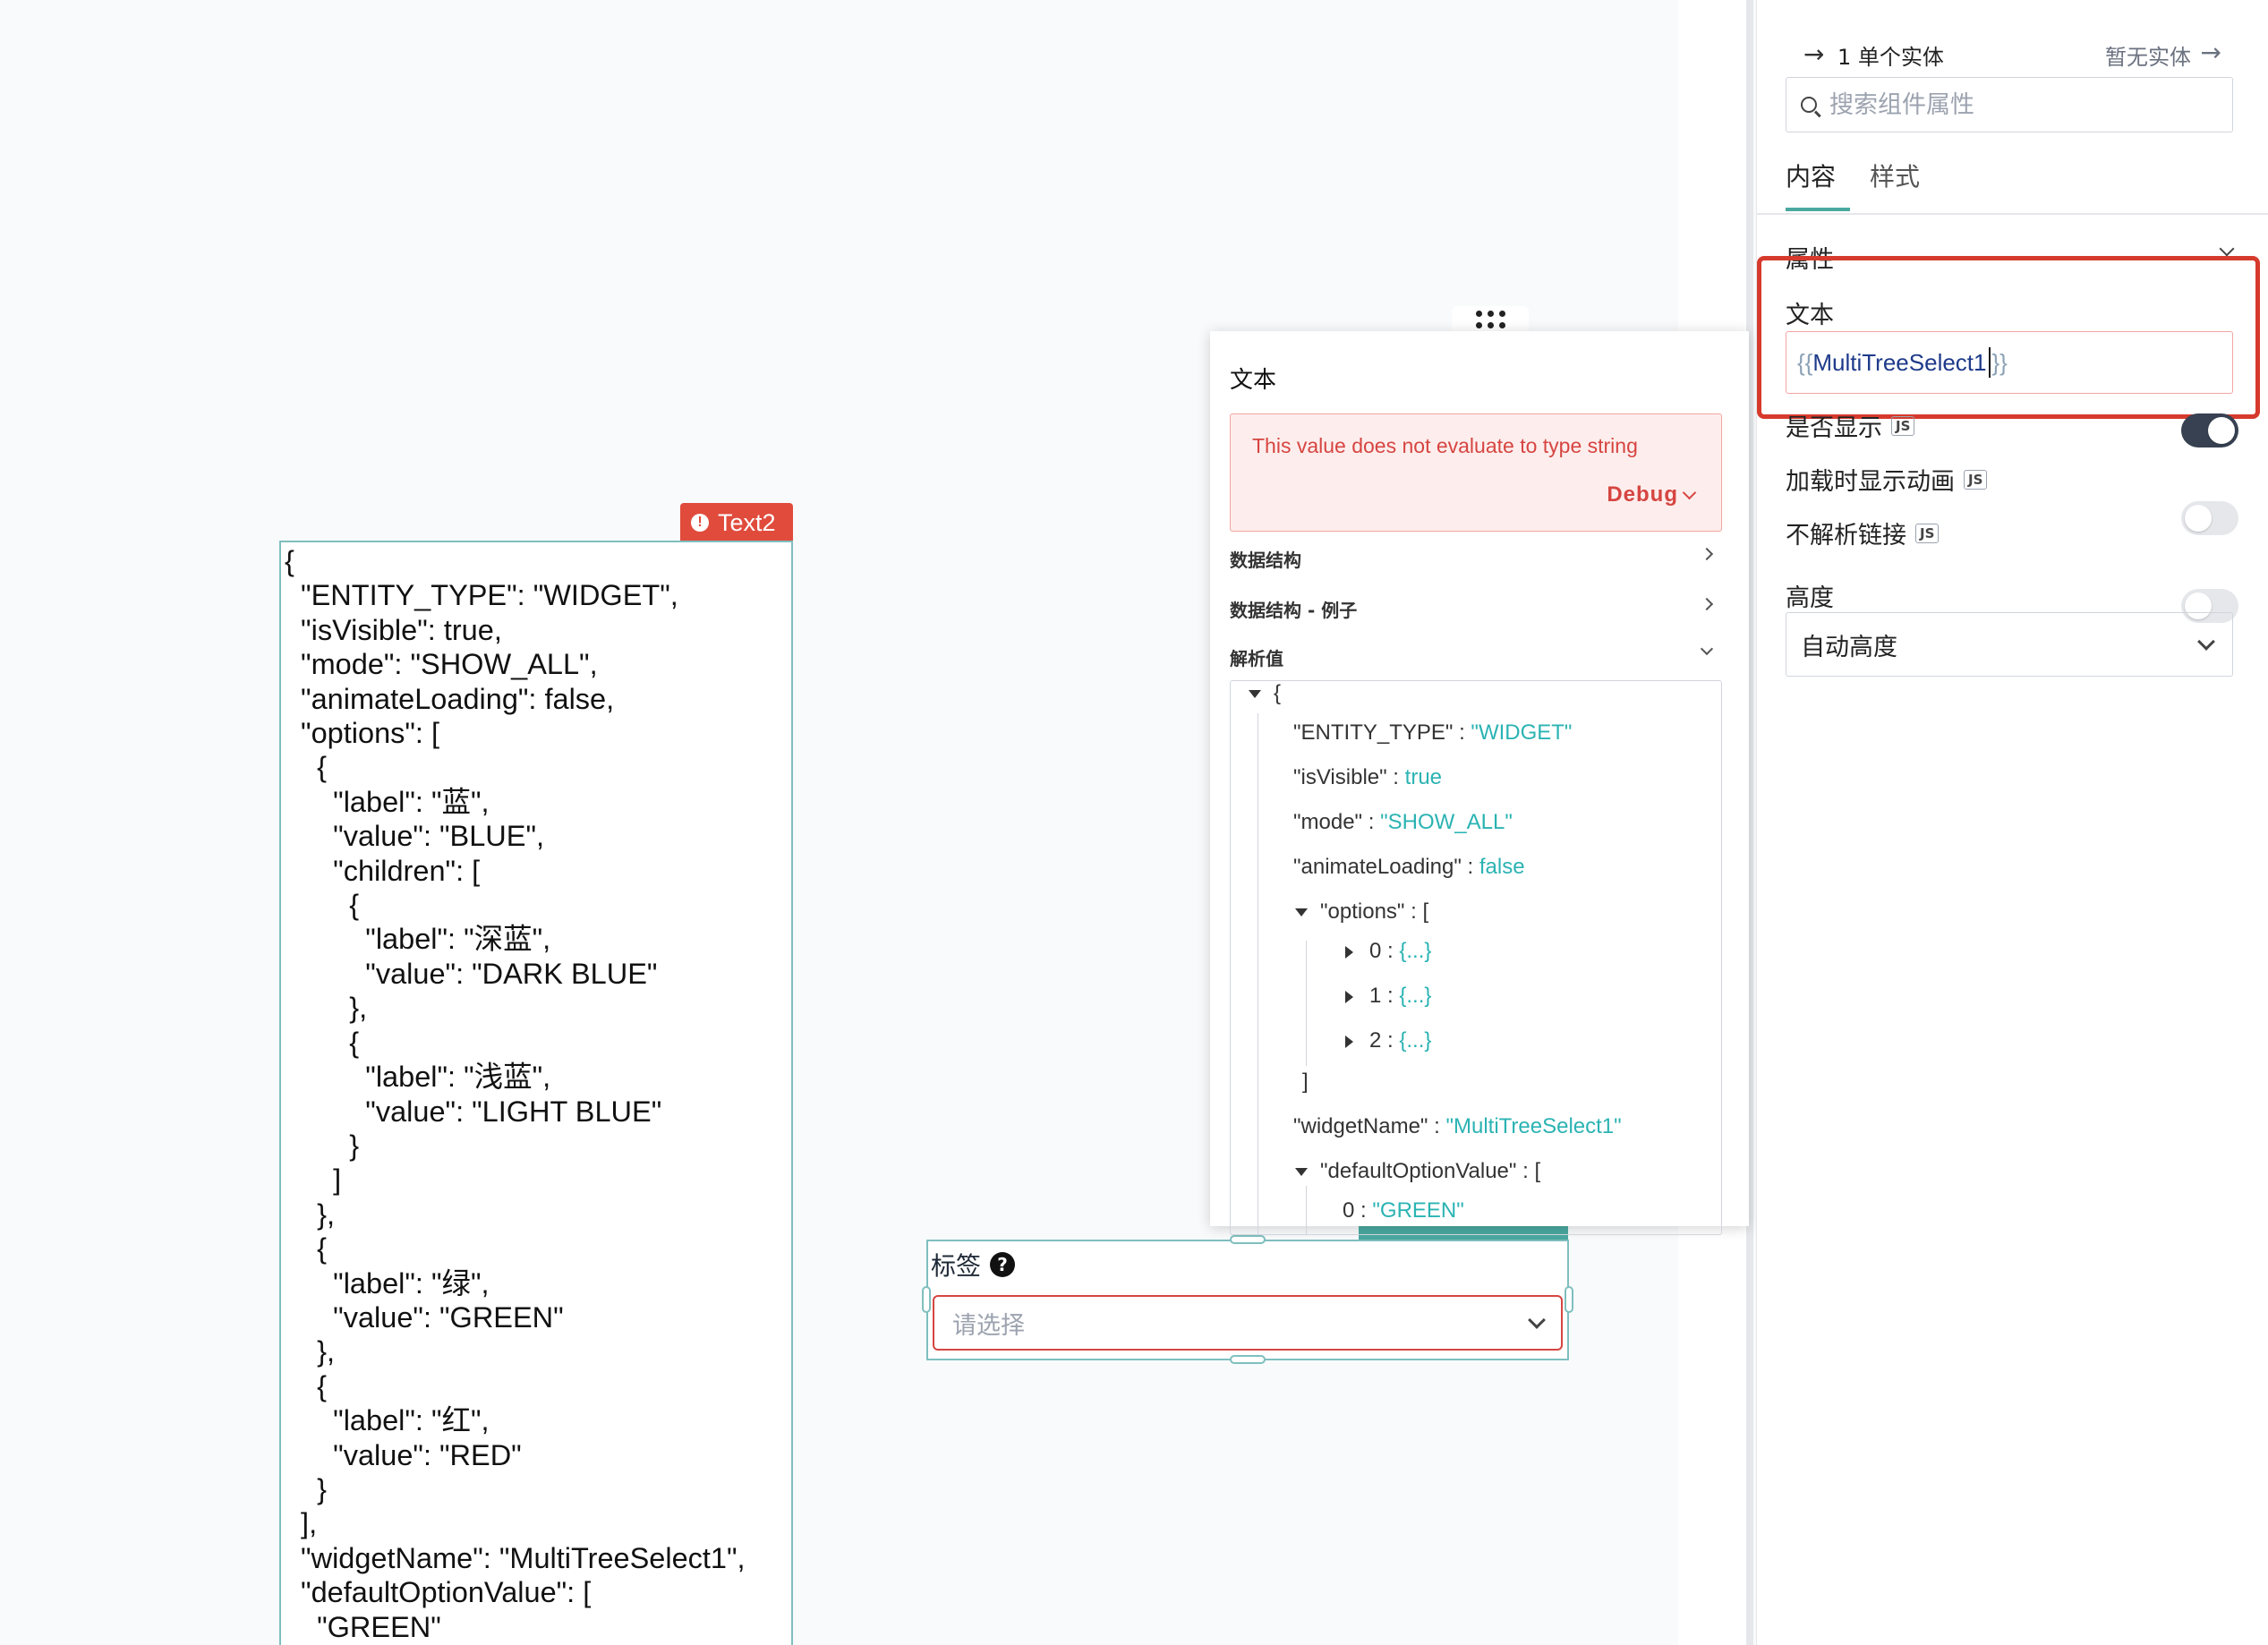 The width and height of the screenshot is (2268, 1645). What do you see at coordinates (1403, 822) in the screenshot?
I see `tree-row: "mode" : "SHOW_ALL"` at bounding box center [1403, 822].